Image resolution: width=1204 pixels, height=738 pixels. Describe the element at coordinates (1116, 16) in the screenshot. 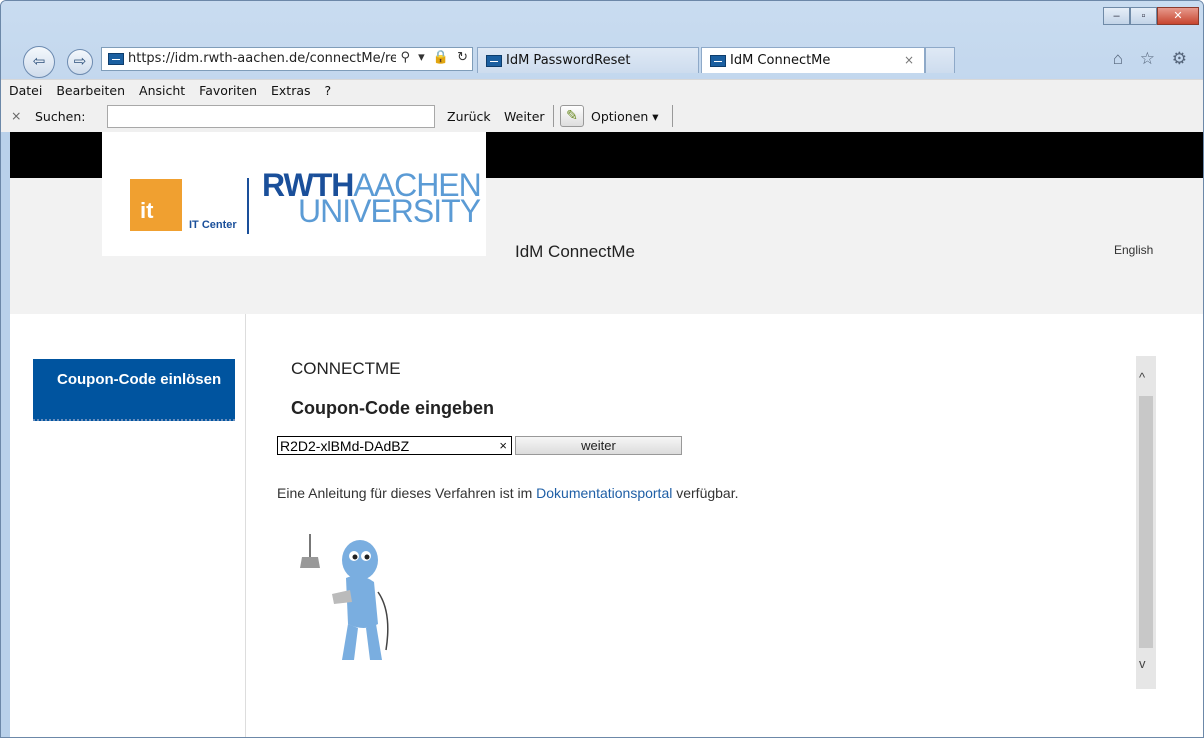

I see `minimize-button: –` at that location.